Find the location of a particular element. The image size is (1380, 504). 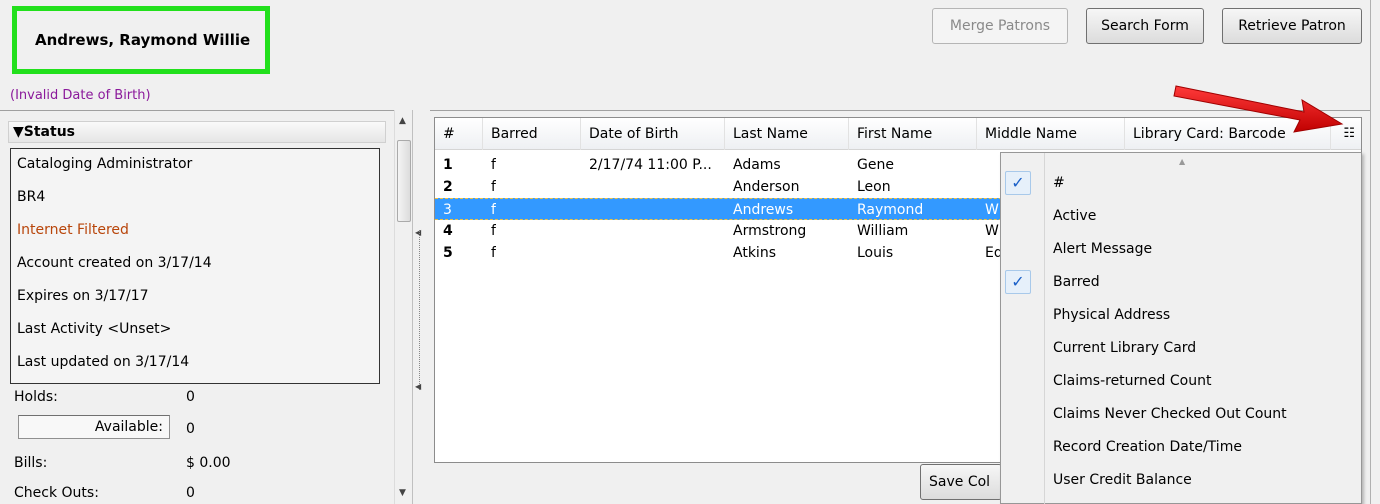

internet-filtered-line: Internet Filtered is located at coordinates (73, 230).